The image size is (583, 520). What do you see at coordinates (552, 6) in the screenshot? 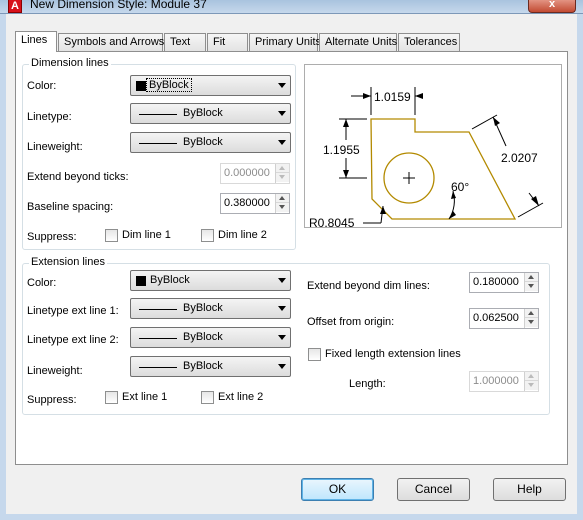
I see `close-button: x` at bounding box center [552, 6].